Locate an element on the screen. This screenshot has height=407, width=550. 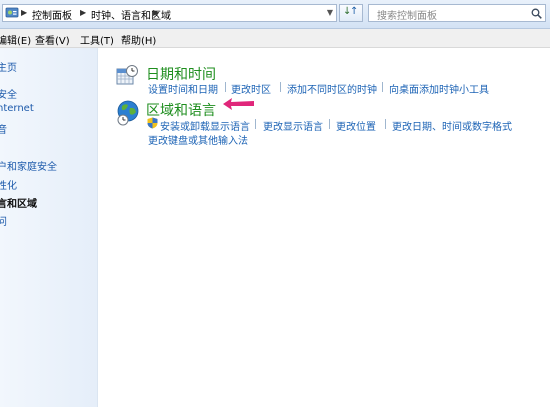
sidebar-item-home: 主页 is located at coordinates (8, 66).